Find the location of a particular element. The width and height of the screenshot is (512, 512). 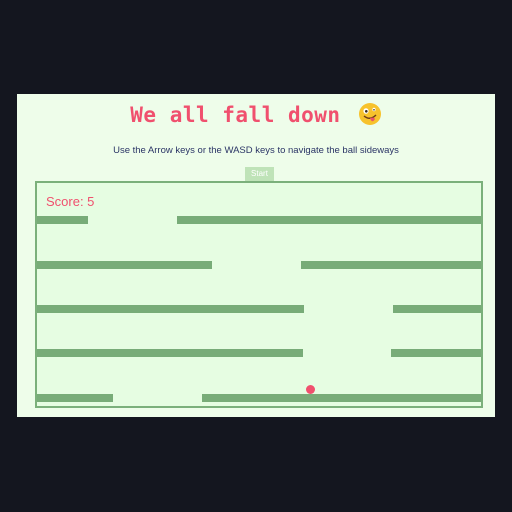

game-title-text: We all fall down is located at coordinates (235, 115).